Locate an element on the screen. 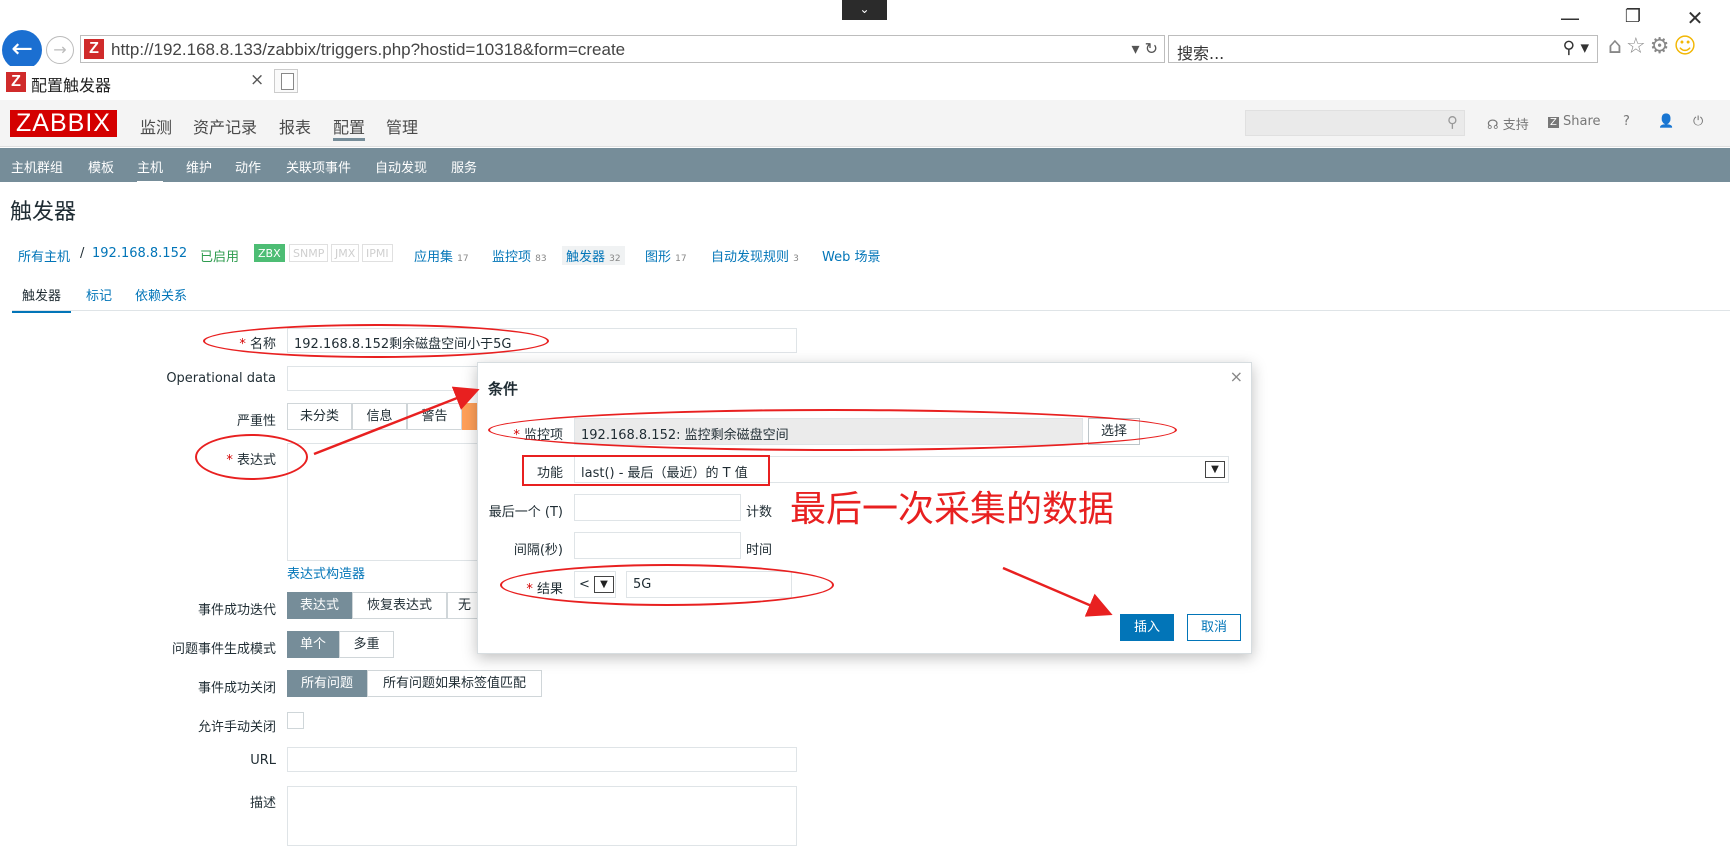  share-z-icon: Z is located at coordinates (1553, 122).